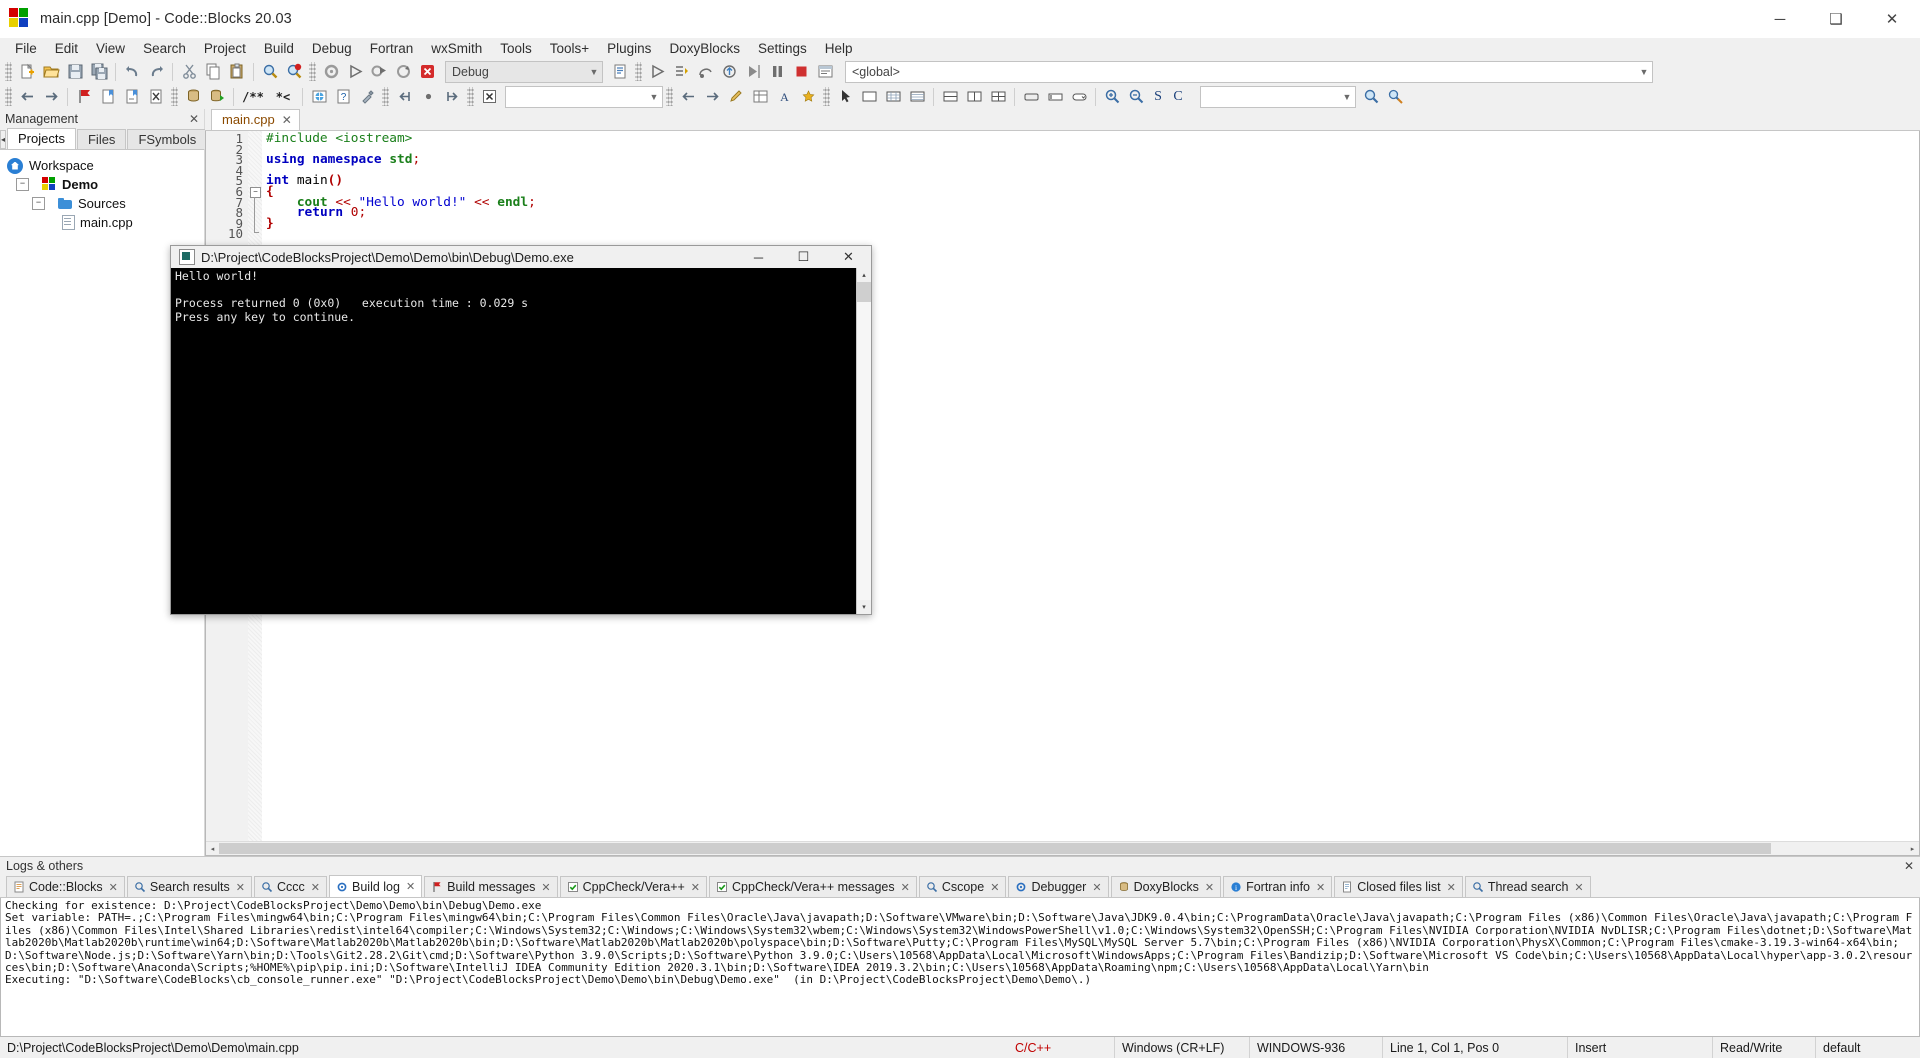  What do you see at coordinates (217, 97) in the screenshot?
I see `doxyblocks-extract-icon` at bounding box center [217, 97].